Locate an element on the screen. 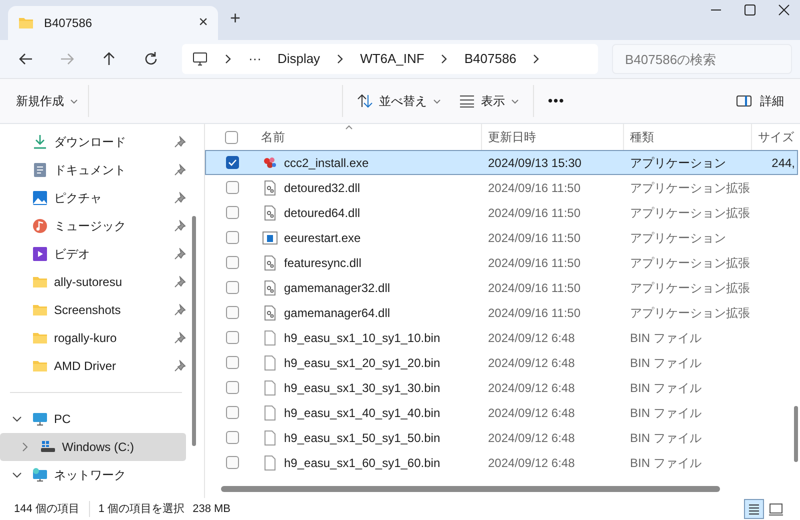 This screenshot has width=800, height=520. tiles-view-icon is located at coordinates (776, 509).